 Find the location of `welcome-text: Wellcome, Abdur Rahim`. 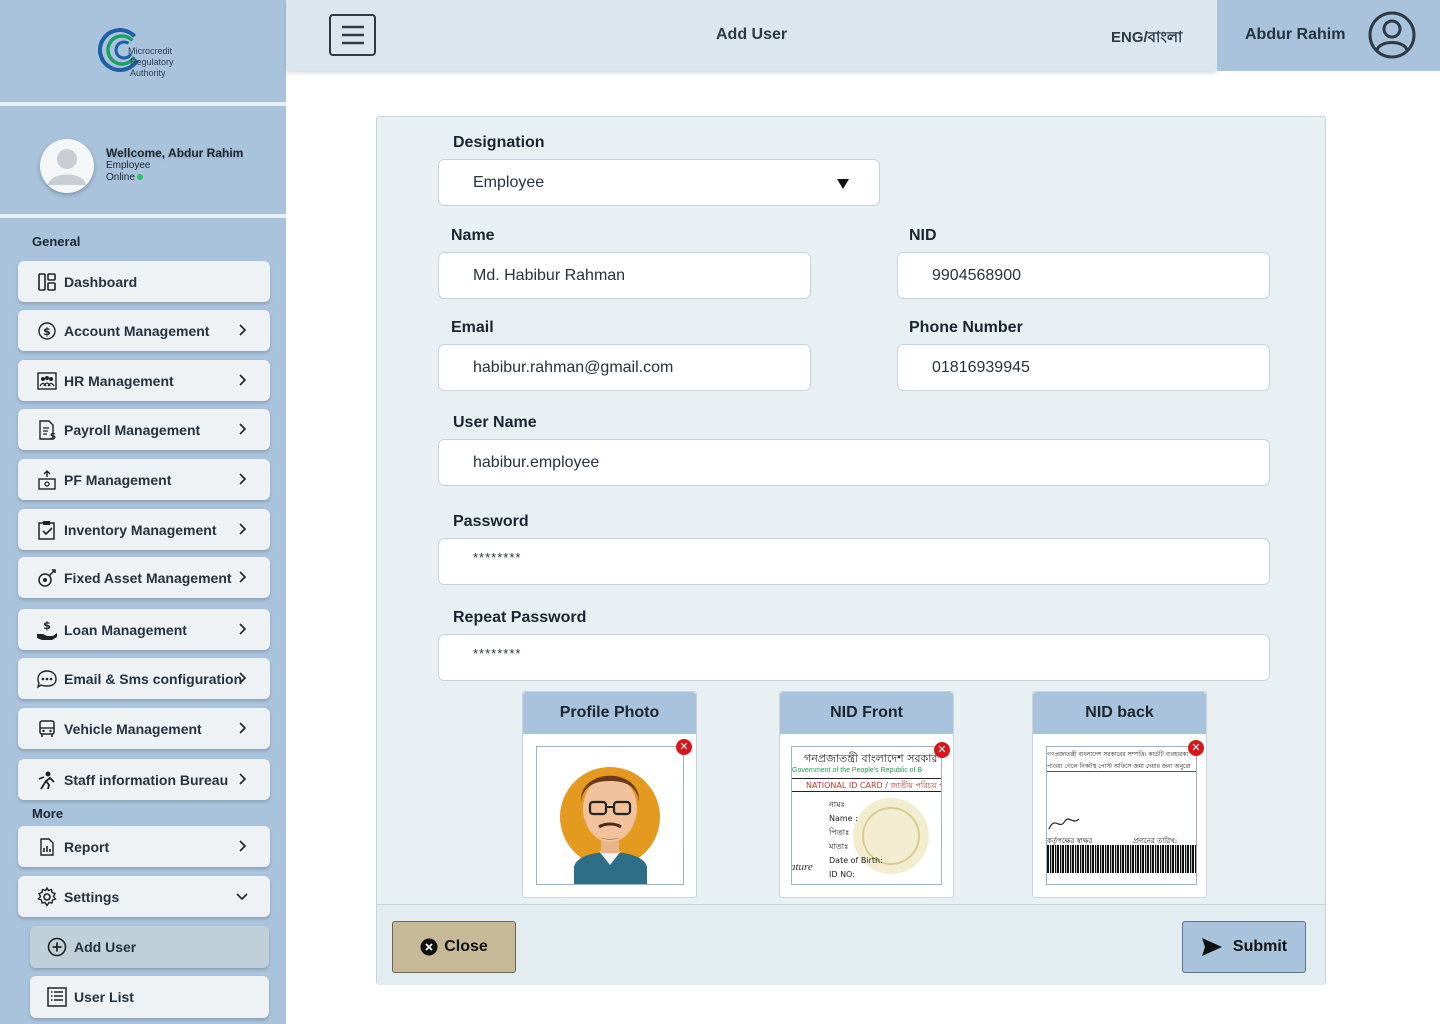

welcome-text: Wellcome, Abdur Rahim is located at coordinates (175, 153).